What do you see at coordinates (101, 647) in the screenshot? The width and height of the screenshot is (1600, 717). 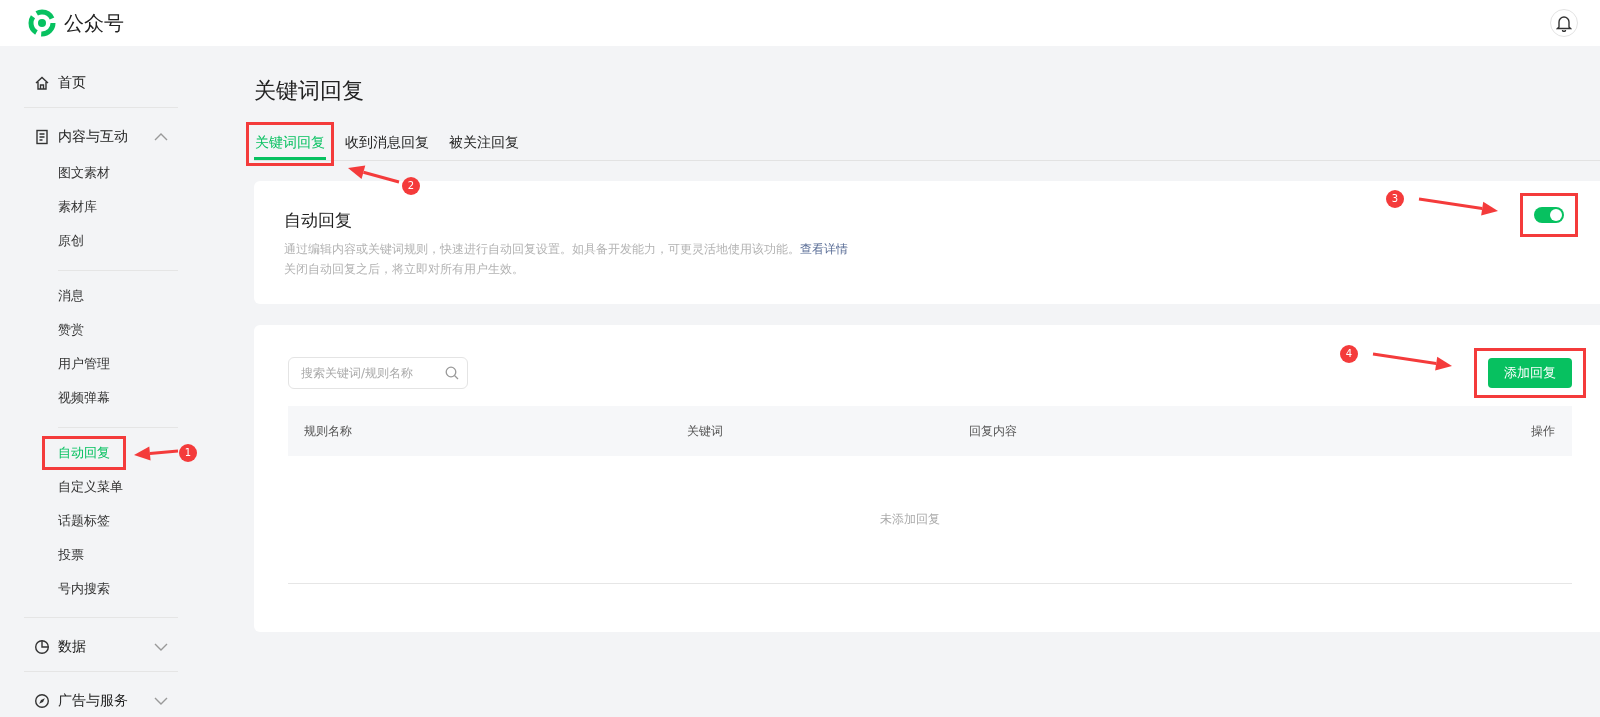 I see `sidebar-item: 数据` at bounding box center [101, 647].